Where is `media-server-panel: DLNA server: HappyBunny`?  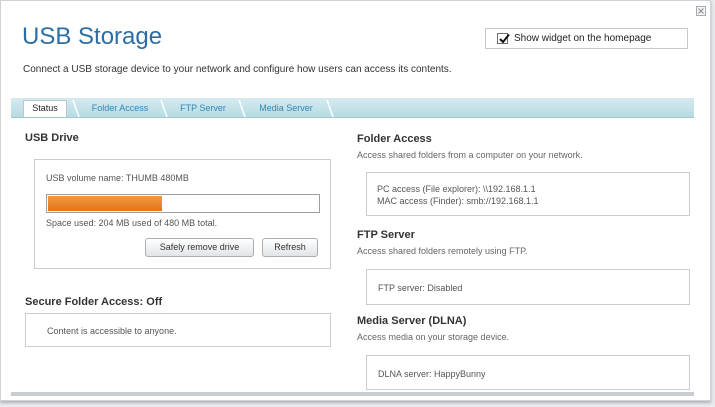
media-server-panel: DLNA server: HappyBunny is located at coordinates (528, 372).